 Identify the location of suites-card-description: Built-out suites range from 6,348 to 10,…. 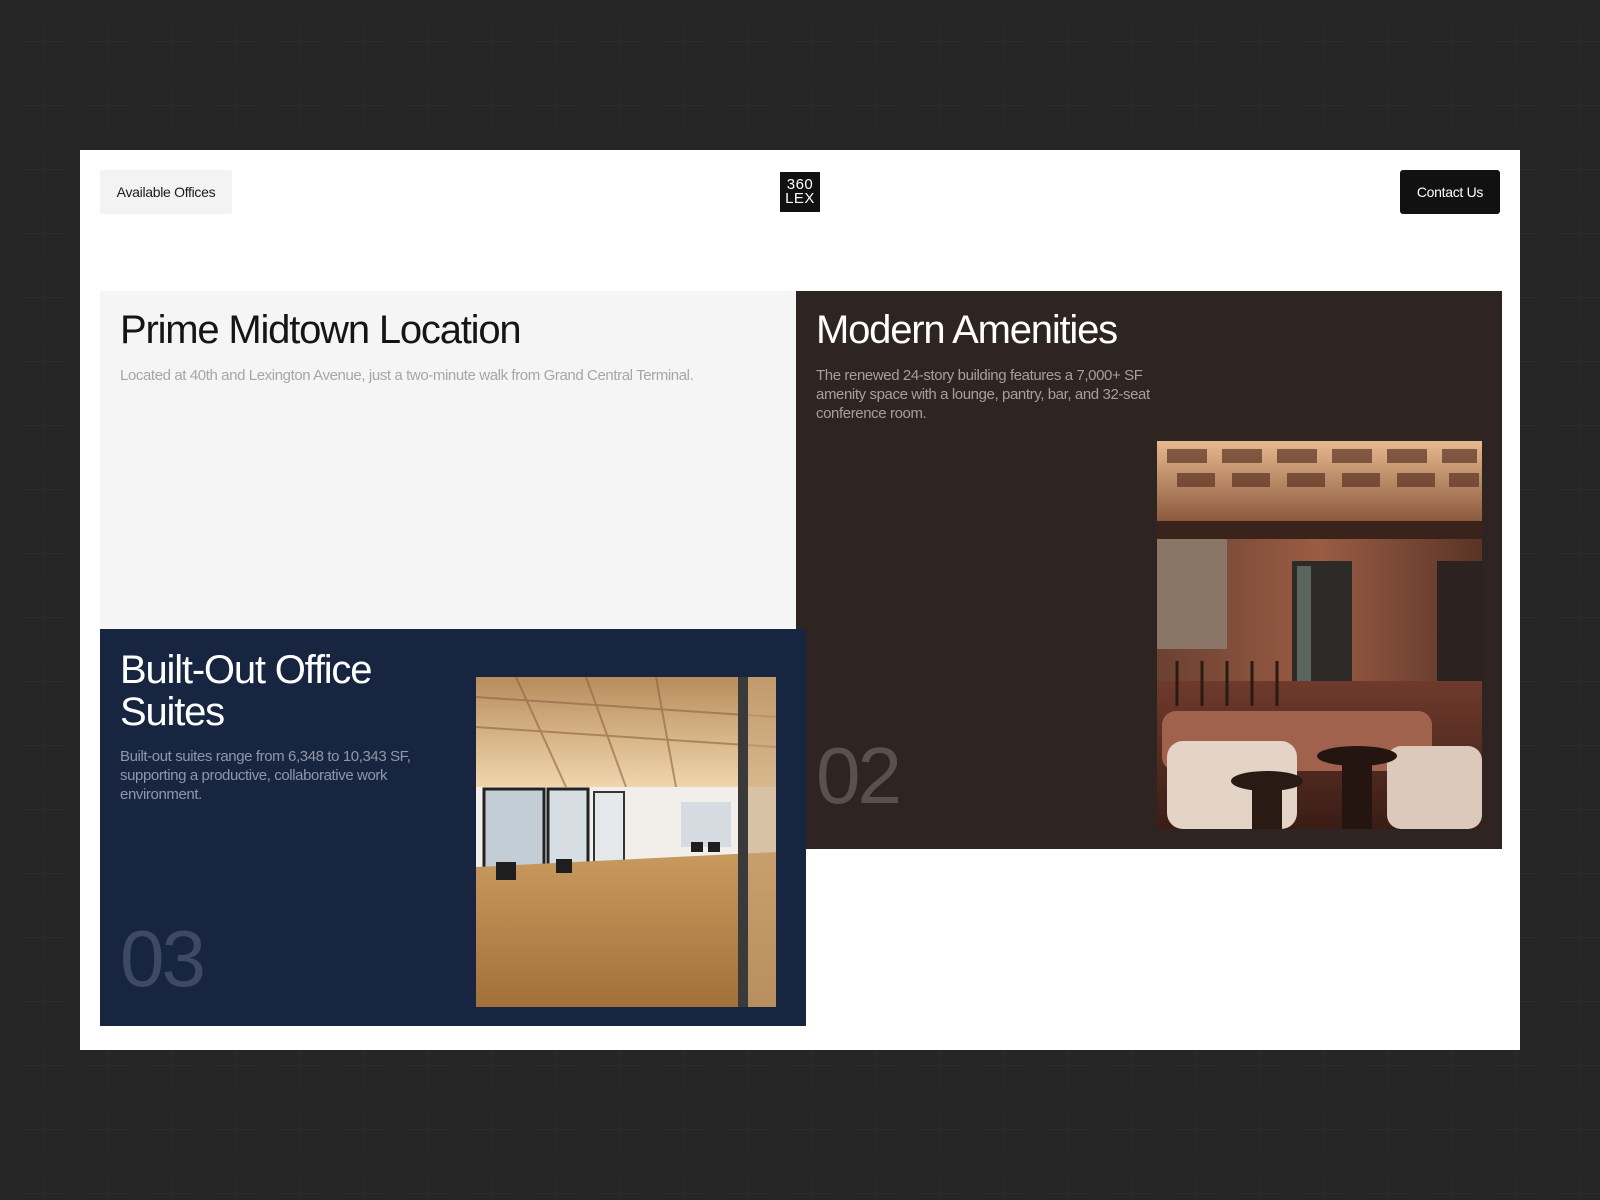
(265, 775).